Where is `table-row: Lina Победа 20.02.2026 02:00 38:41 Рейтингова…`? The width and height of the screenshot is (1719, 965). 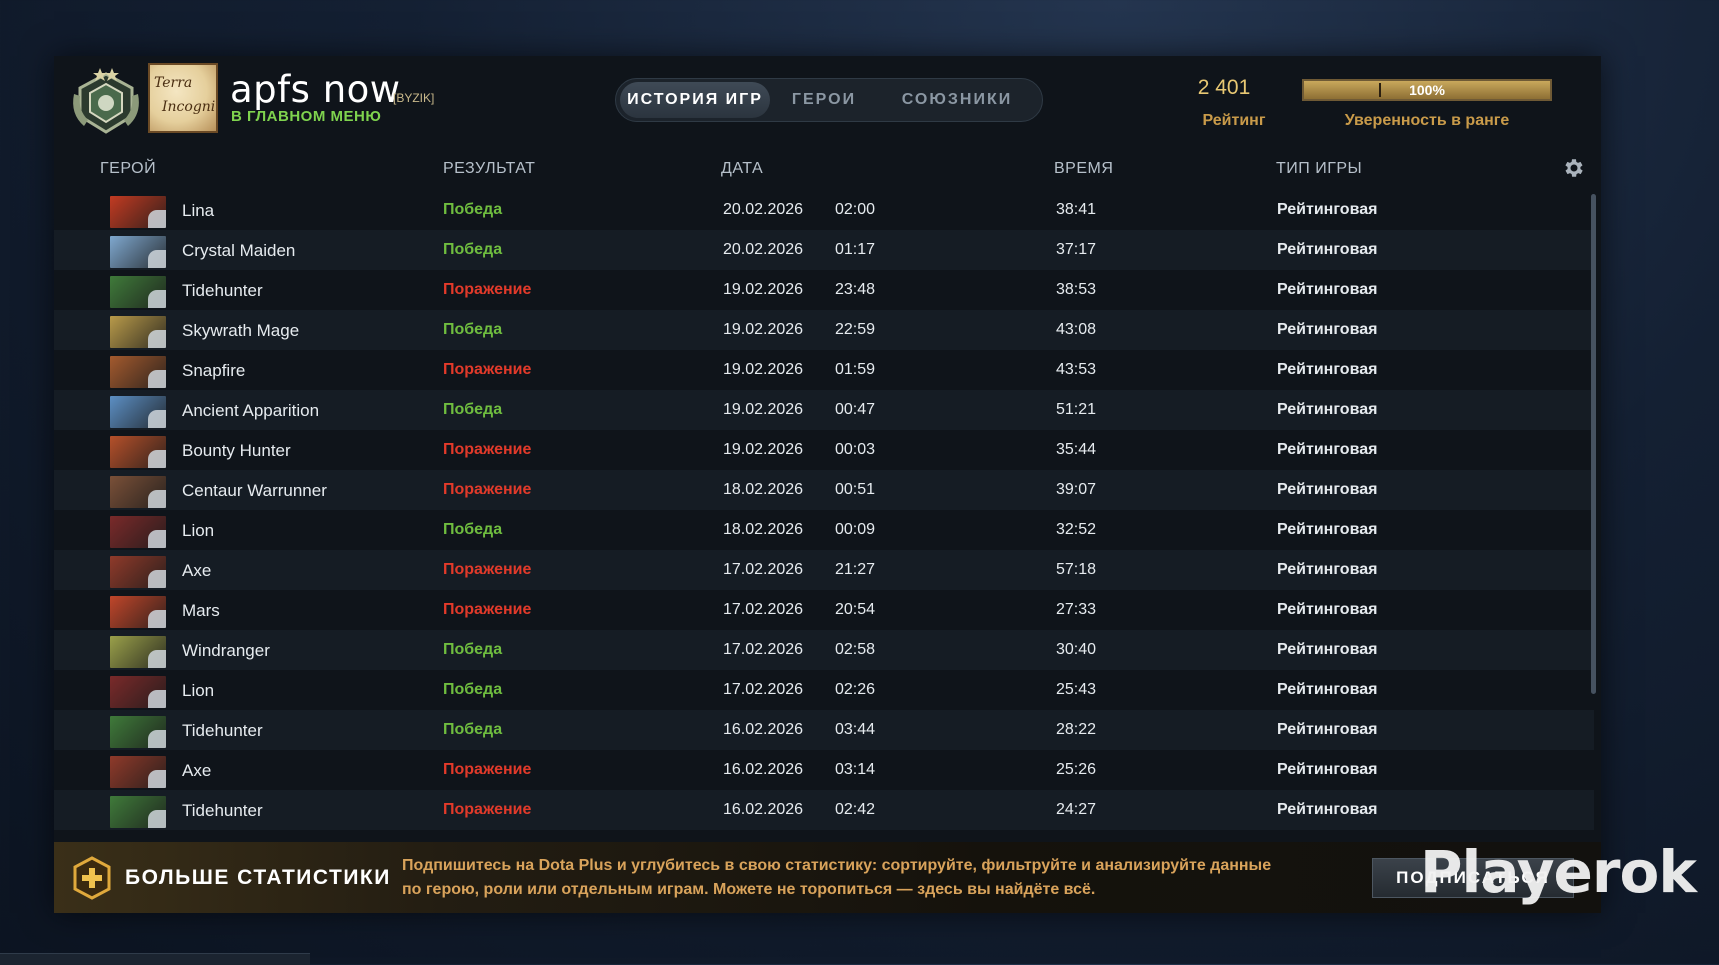 table-row: Lina Победа 20.02.2026 02:00 38:41 Рейтингова… is located at coordinates (824, 210).